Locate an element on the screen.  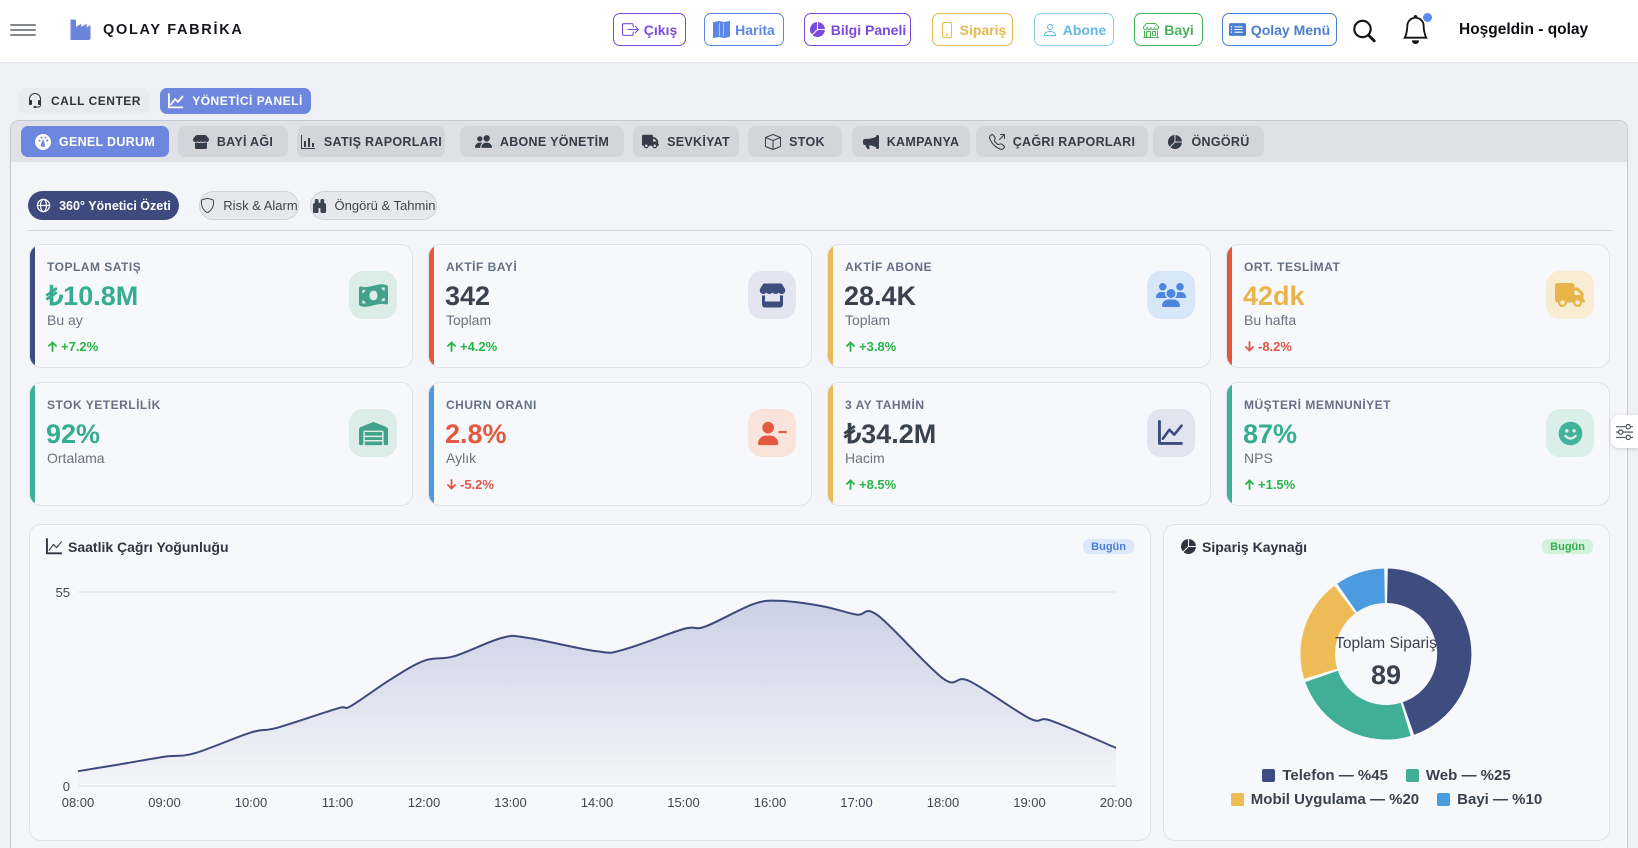
svg-text: 20:00 is located at coordinates (1116, 802).